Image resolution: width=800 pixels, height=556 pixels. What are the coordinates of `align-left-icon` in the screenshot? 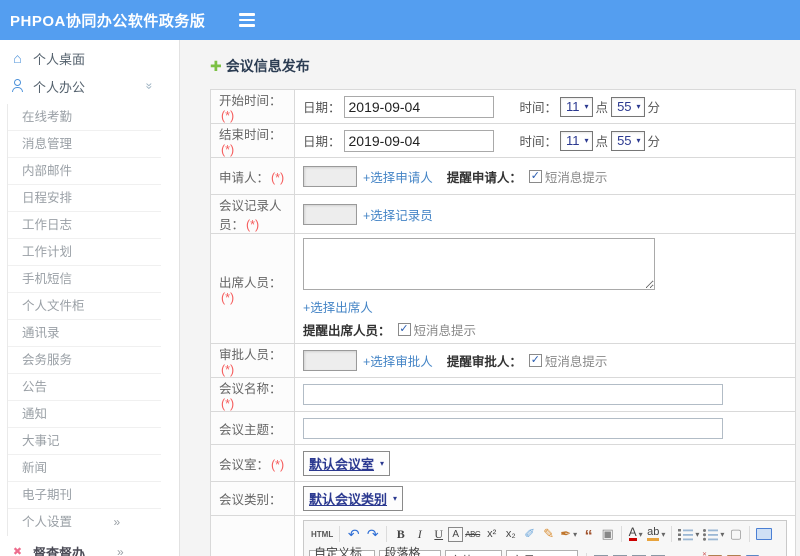 It's located at (600, 553).